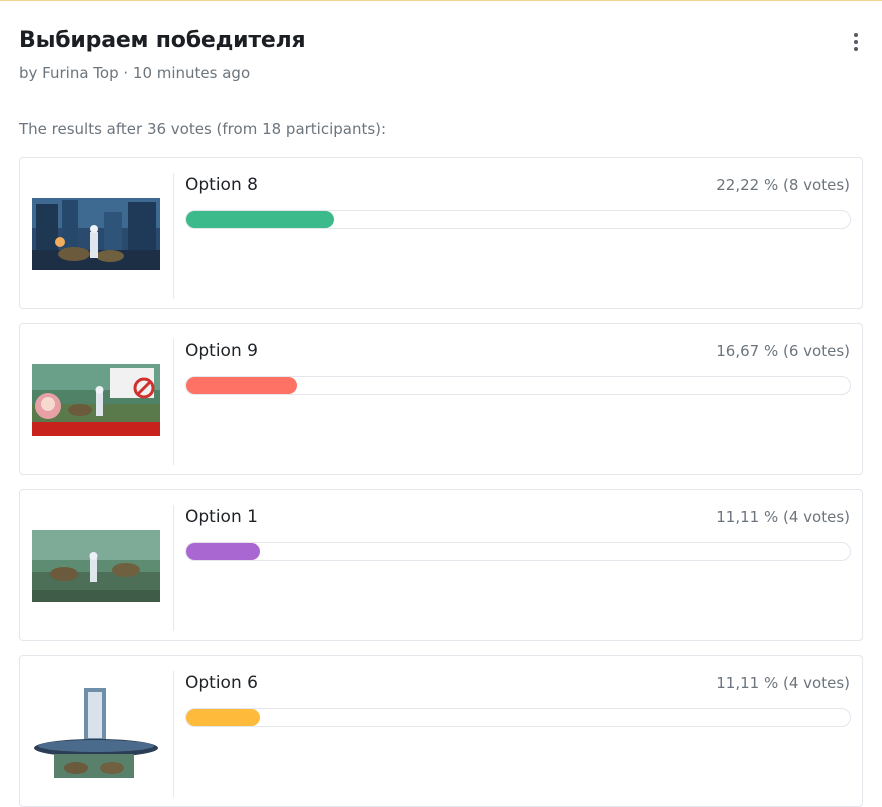 This screenshot has width=882, height=807. Describe the element at coordinates (221, 517) in the screenshot. I see `option-label: Option 1` at that location.